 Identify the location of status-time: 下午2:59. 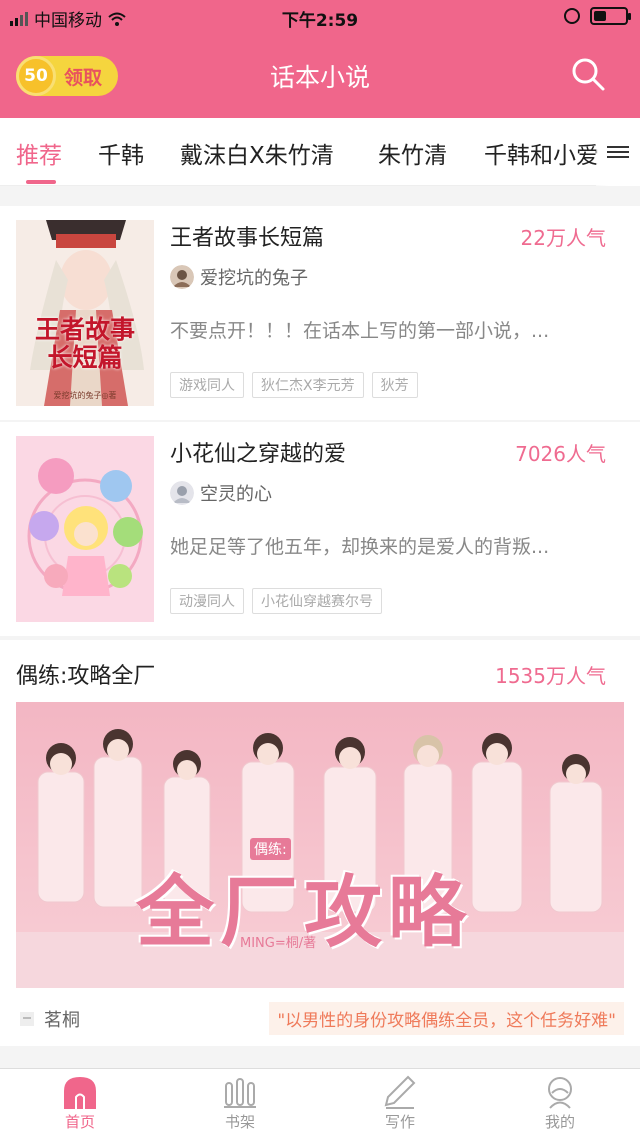
(320, 21).